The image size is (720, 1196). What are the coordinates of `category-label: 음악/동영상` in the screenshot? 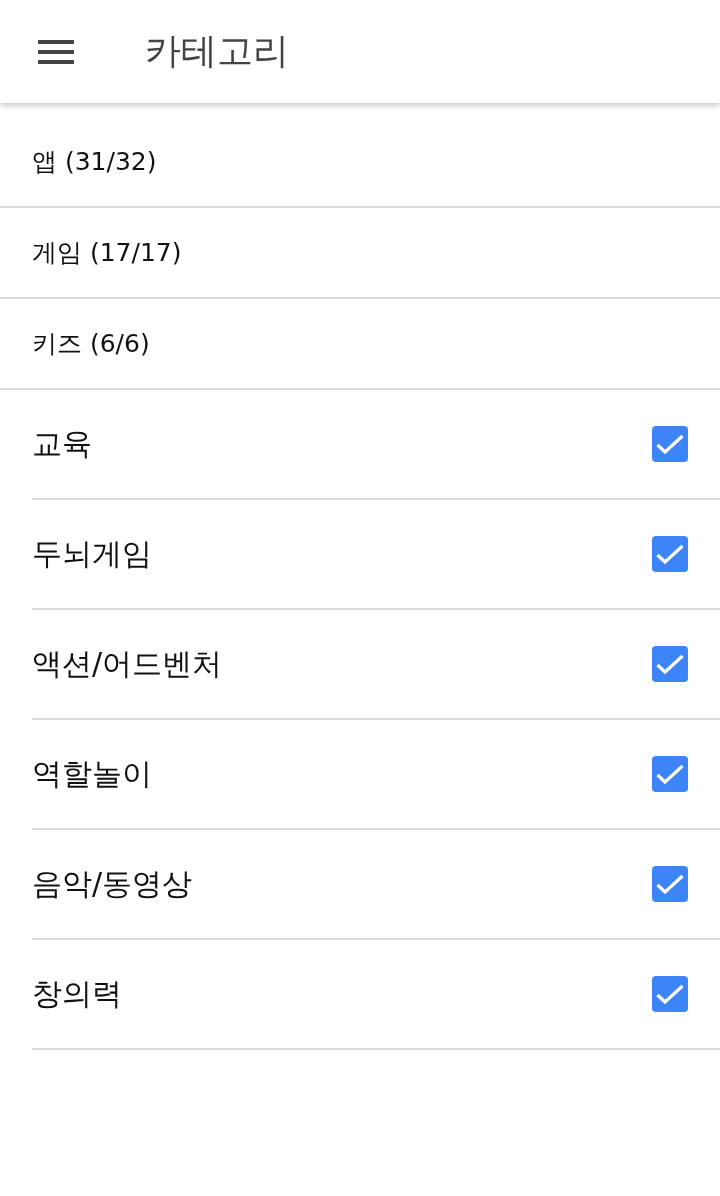 It's located at (112, 883).